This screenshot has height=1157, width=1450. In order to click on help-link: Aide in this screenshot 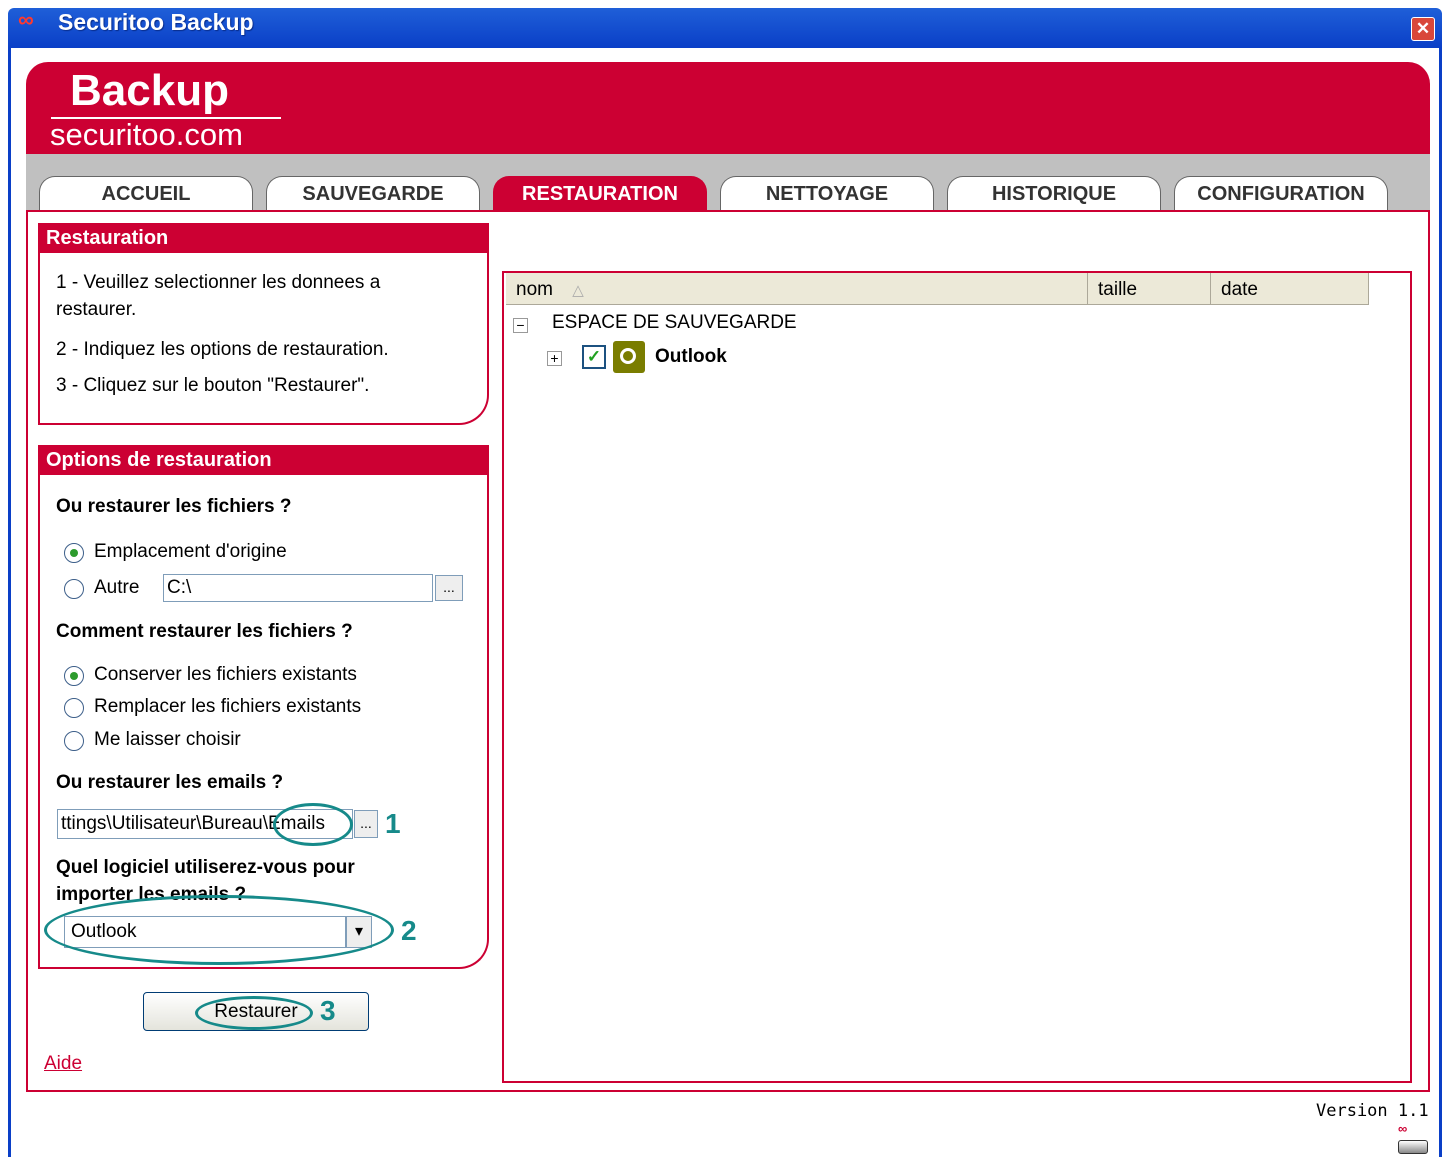, I will do `click(63, 1064)`.